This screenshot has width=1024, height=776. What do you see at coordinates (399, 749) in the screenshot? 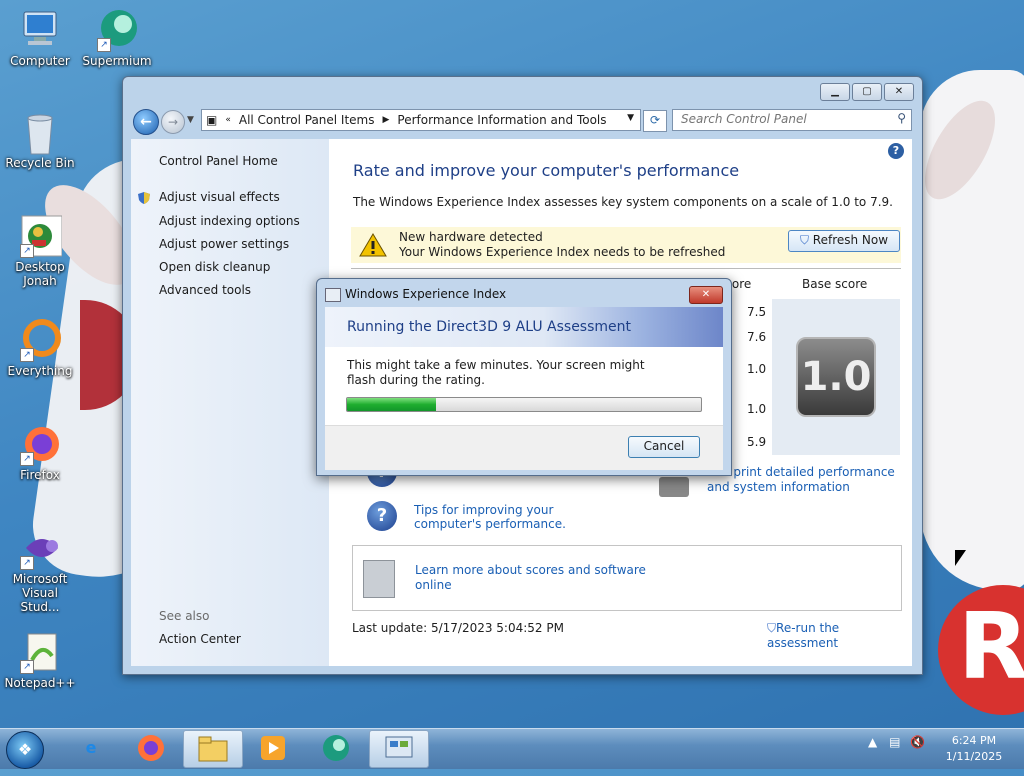
I see `control-panel-taskbar-icon` at bounding box center [399, 749].